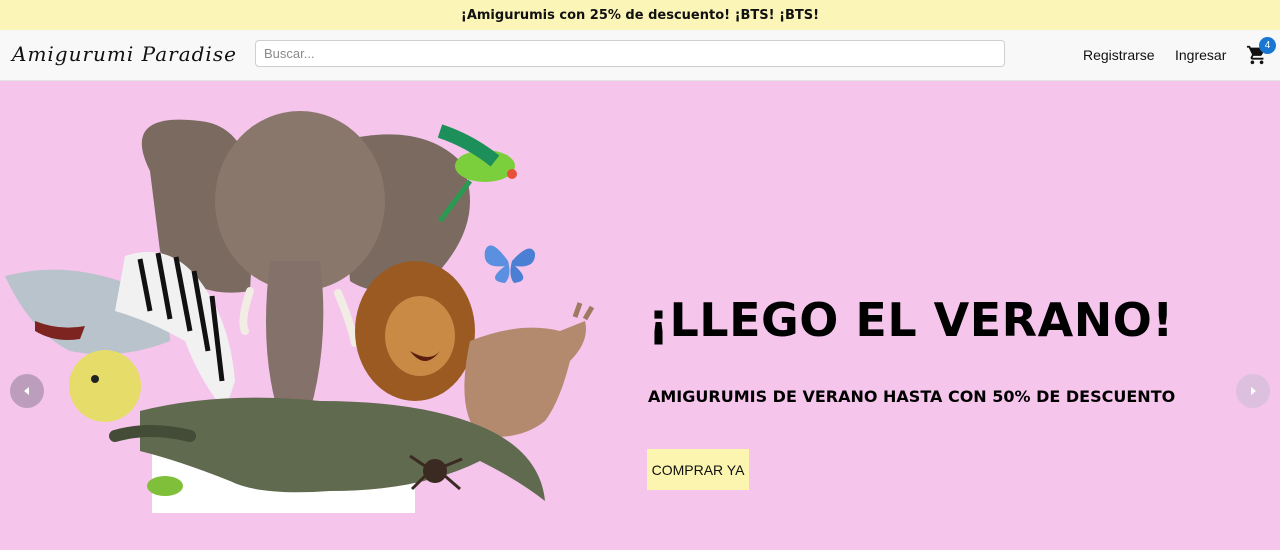  What do you see at coordinates (1267, 45) in the screenshot?
I see `cart-count-badge: 4` at bounding box center [1267, 45].